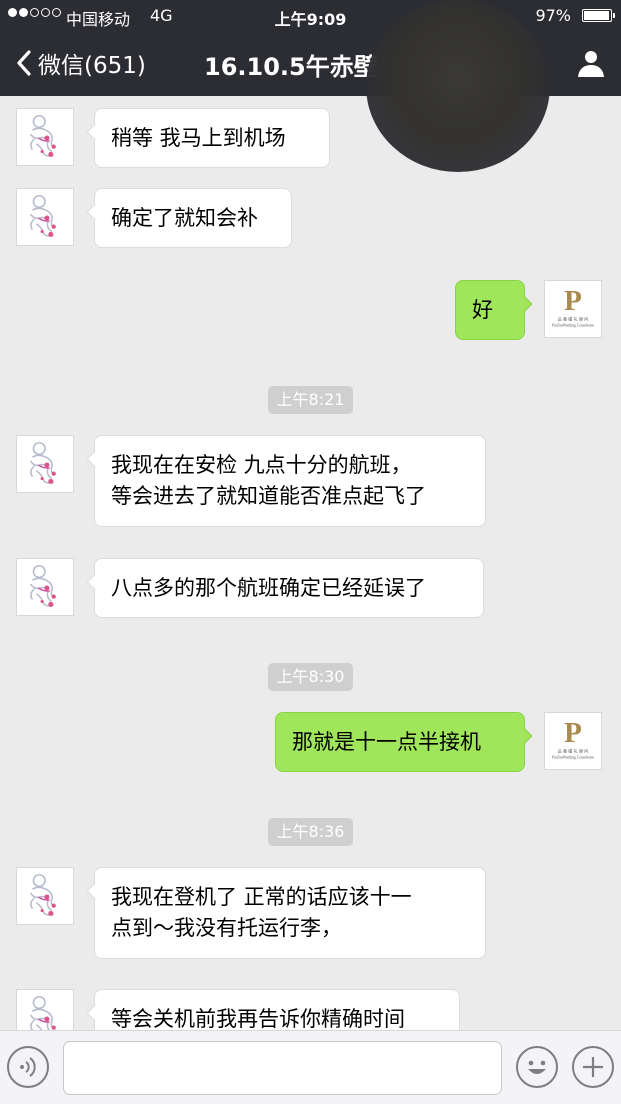 This screenshot has width=621, height=1104. What do you see at coordinates (282, 1068) in the screenshot?
I see `message-input` at bounding box center [282, 1068].